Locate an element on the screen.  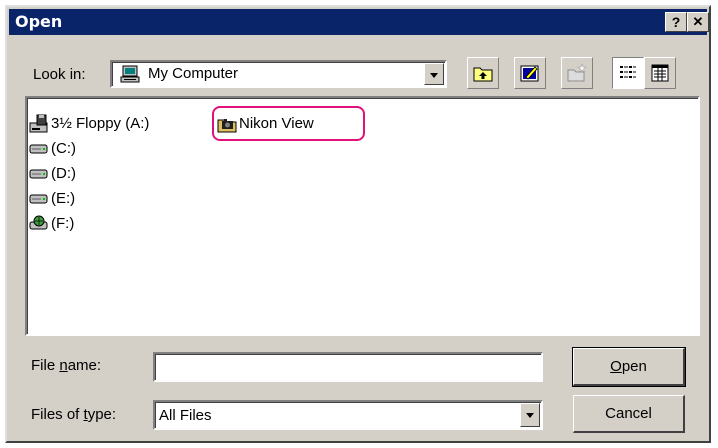
up-one-level-button is located at coordinates (483, 73).